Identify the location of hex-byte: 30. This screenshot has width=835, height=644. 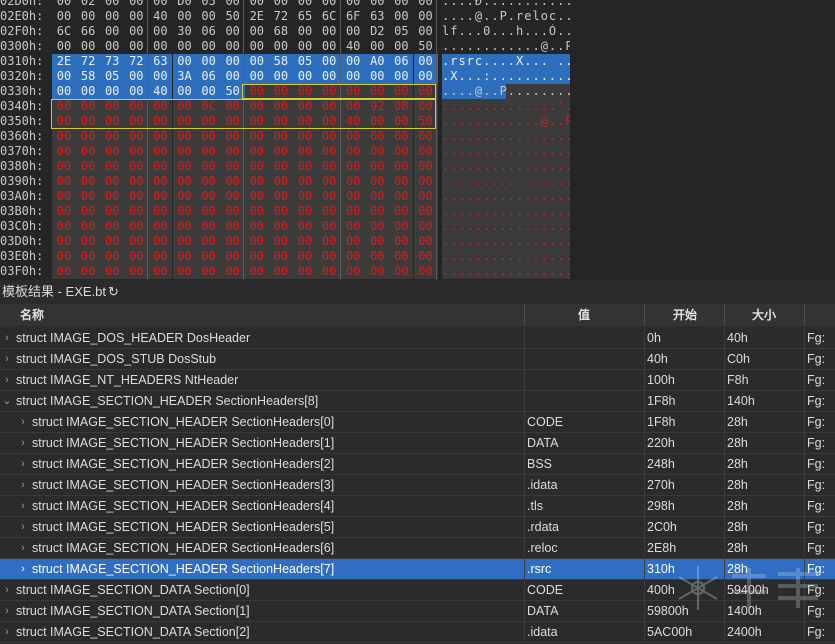
(185, 31).